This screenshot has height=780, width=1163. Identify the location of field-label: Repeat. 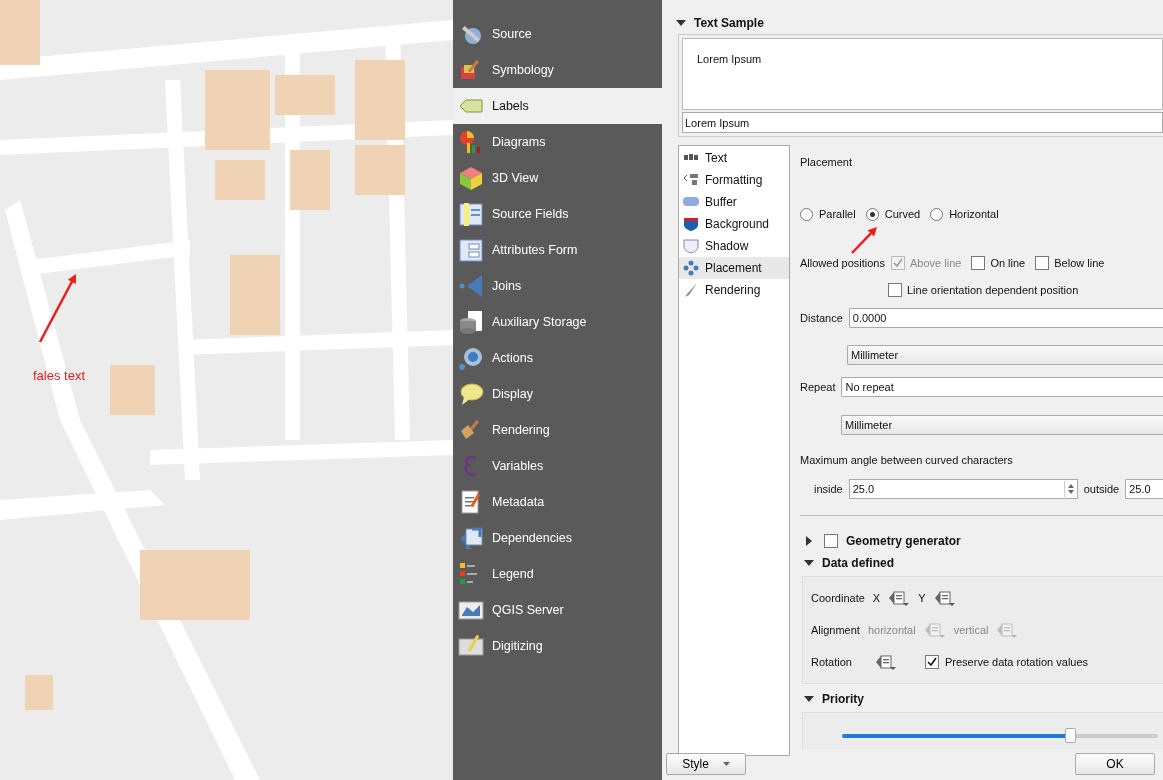
(818, 387).